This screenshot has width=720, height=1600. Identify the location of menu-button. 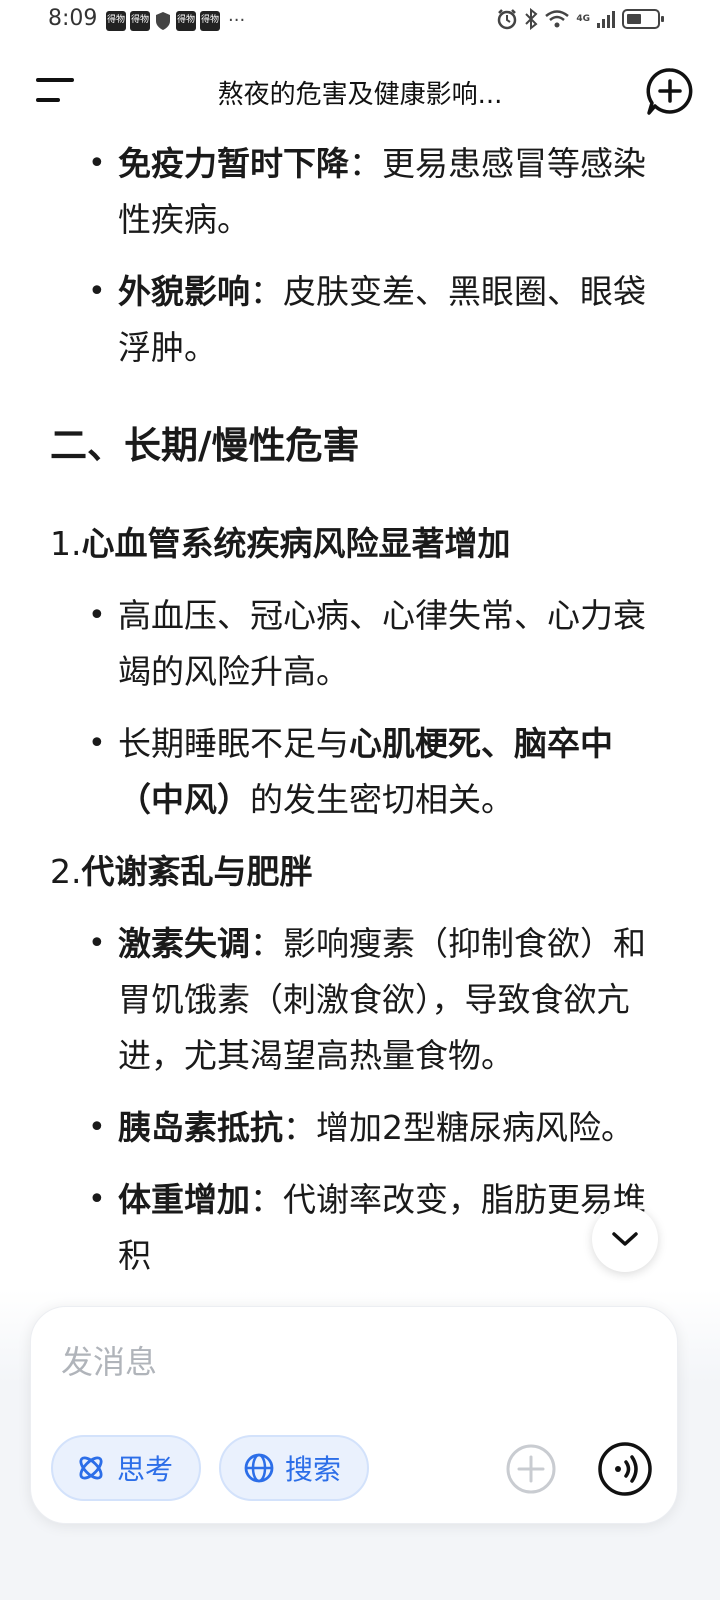
(56, 92).